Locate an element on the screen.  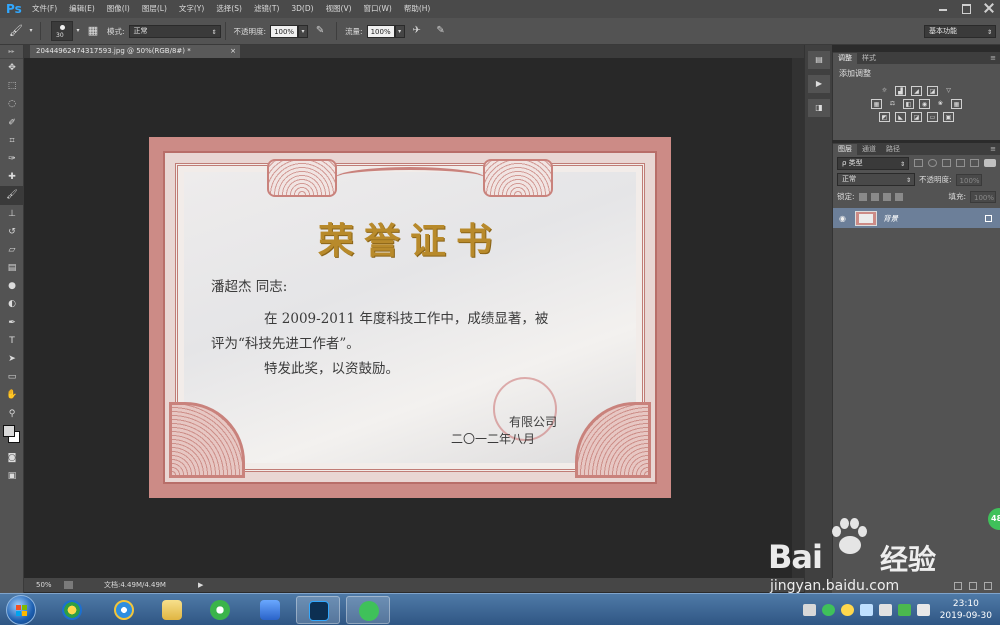
menu-file: 文件(F) is located at coordinates (44, 9).